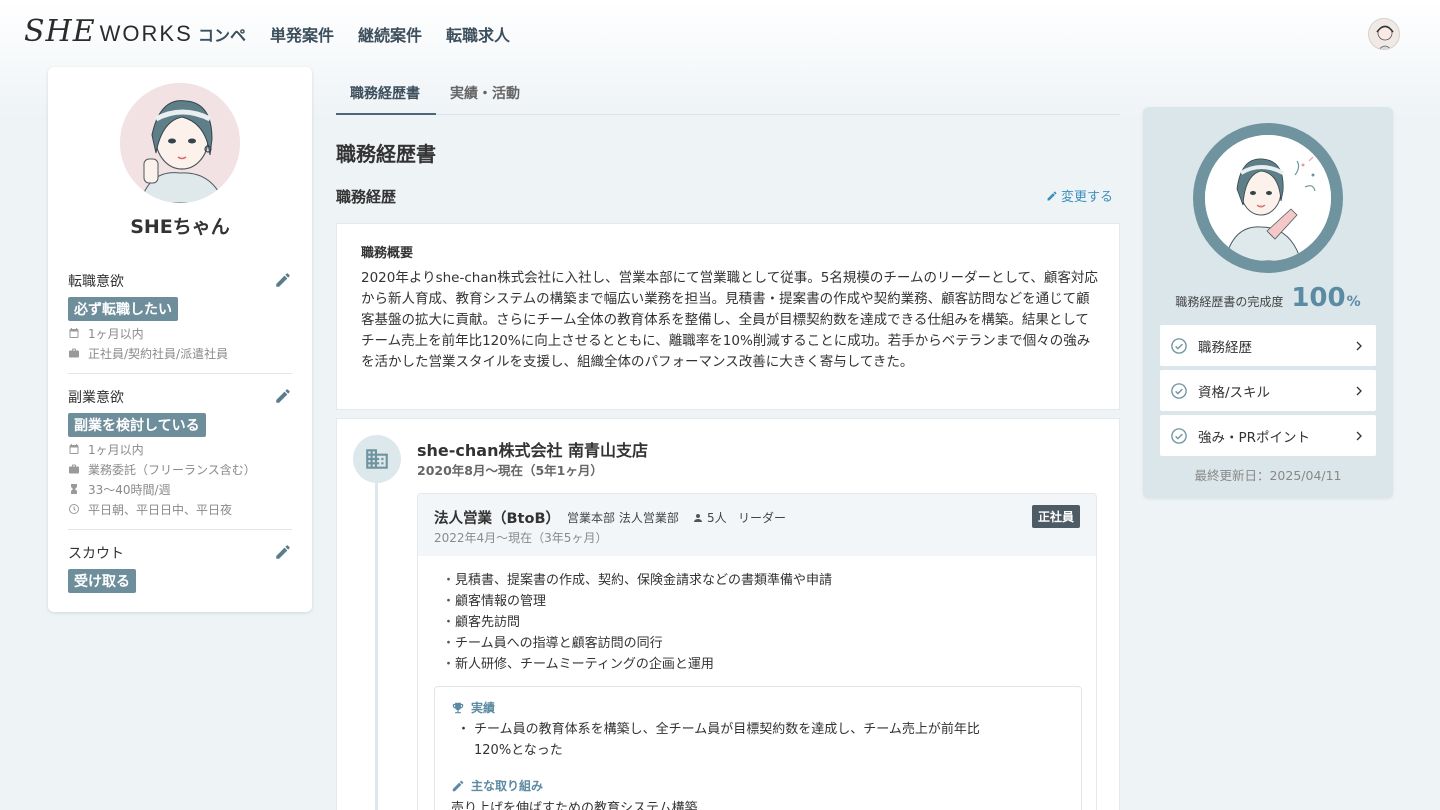  I want to click on company-period: 2020年8月〜現在（5年1ヶ月）, so click(510, 470).